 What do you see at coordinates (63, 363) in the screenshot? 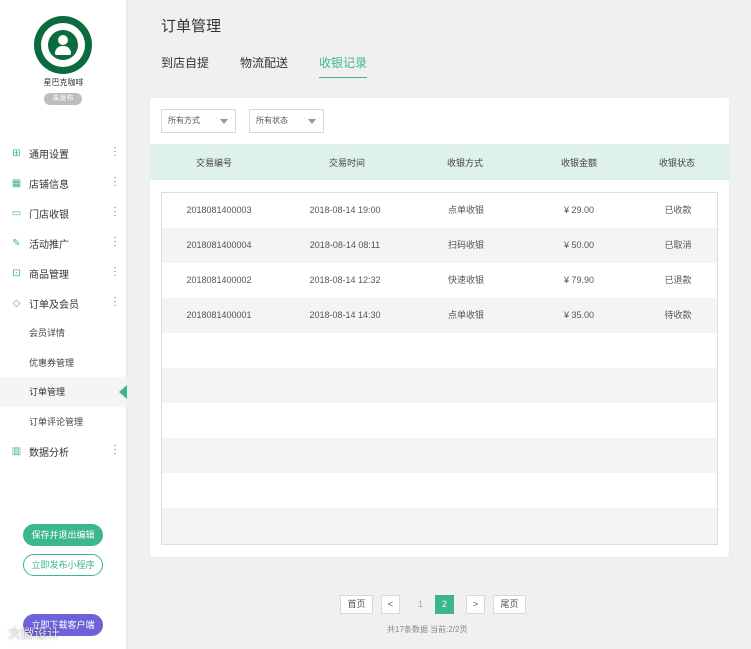
I see `sidebar-subitem-coupons: 优惠券管理` at bounding box center [63, 363].